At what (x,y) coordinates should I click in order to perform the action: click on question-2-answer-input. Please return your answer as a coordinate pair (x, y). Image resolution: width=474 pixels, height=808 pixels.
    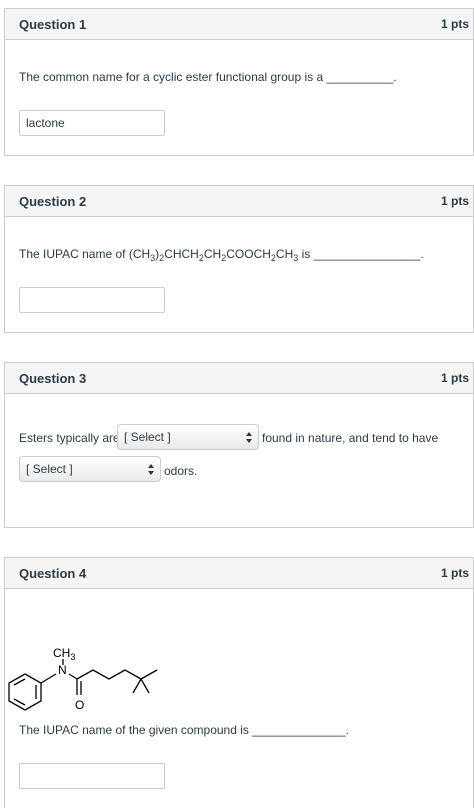
    Looking at the image, I should click on (92, 300).